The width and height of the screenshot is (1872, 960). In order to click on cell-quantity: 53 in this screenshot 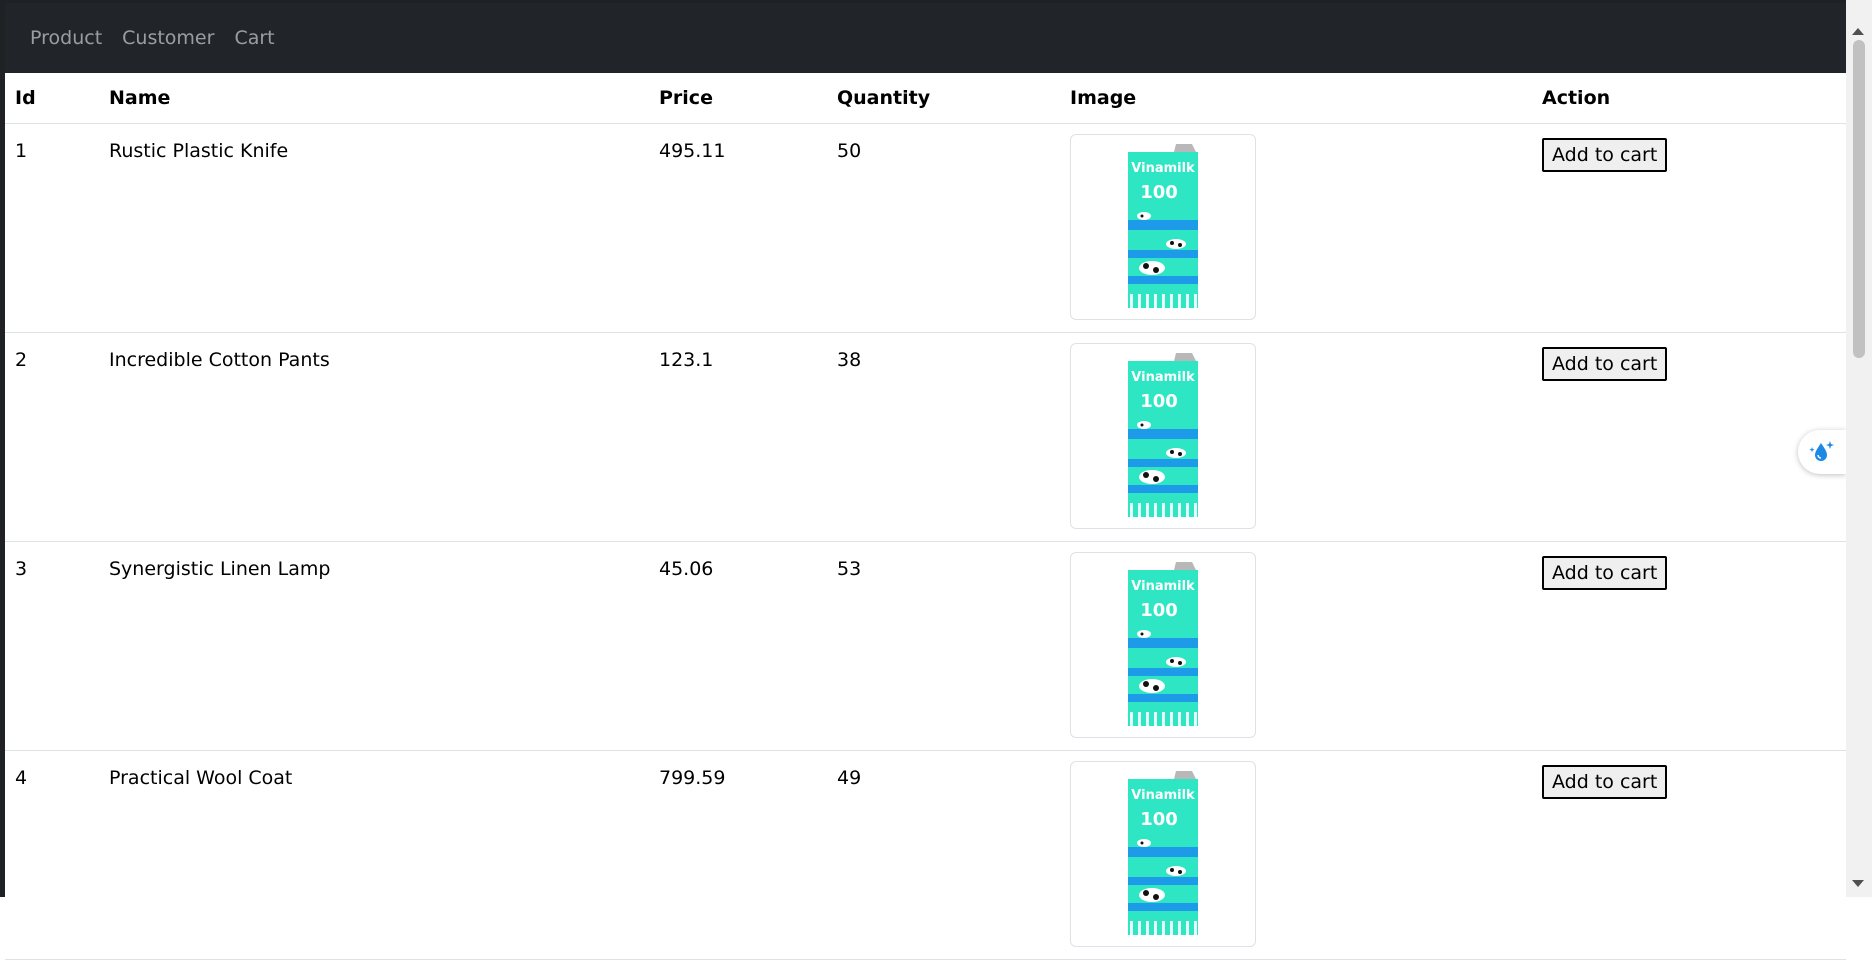, I will do `click(943, 646)`.